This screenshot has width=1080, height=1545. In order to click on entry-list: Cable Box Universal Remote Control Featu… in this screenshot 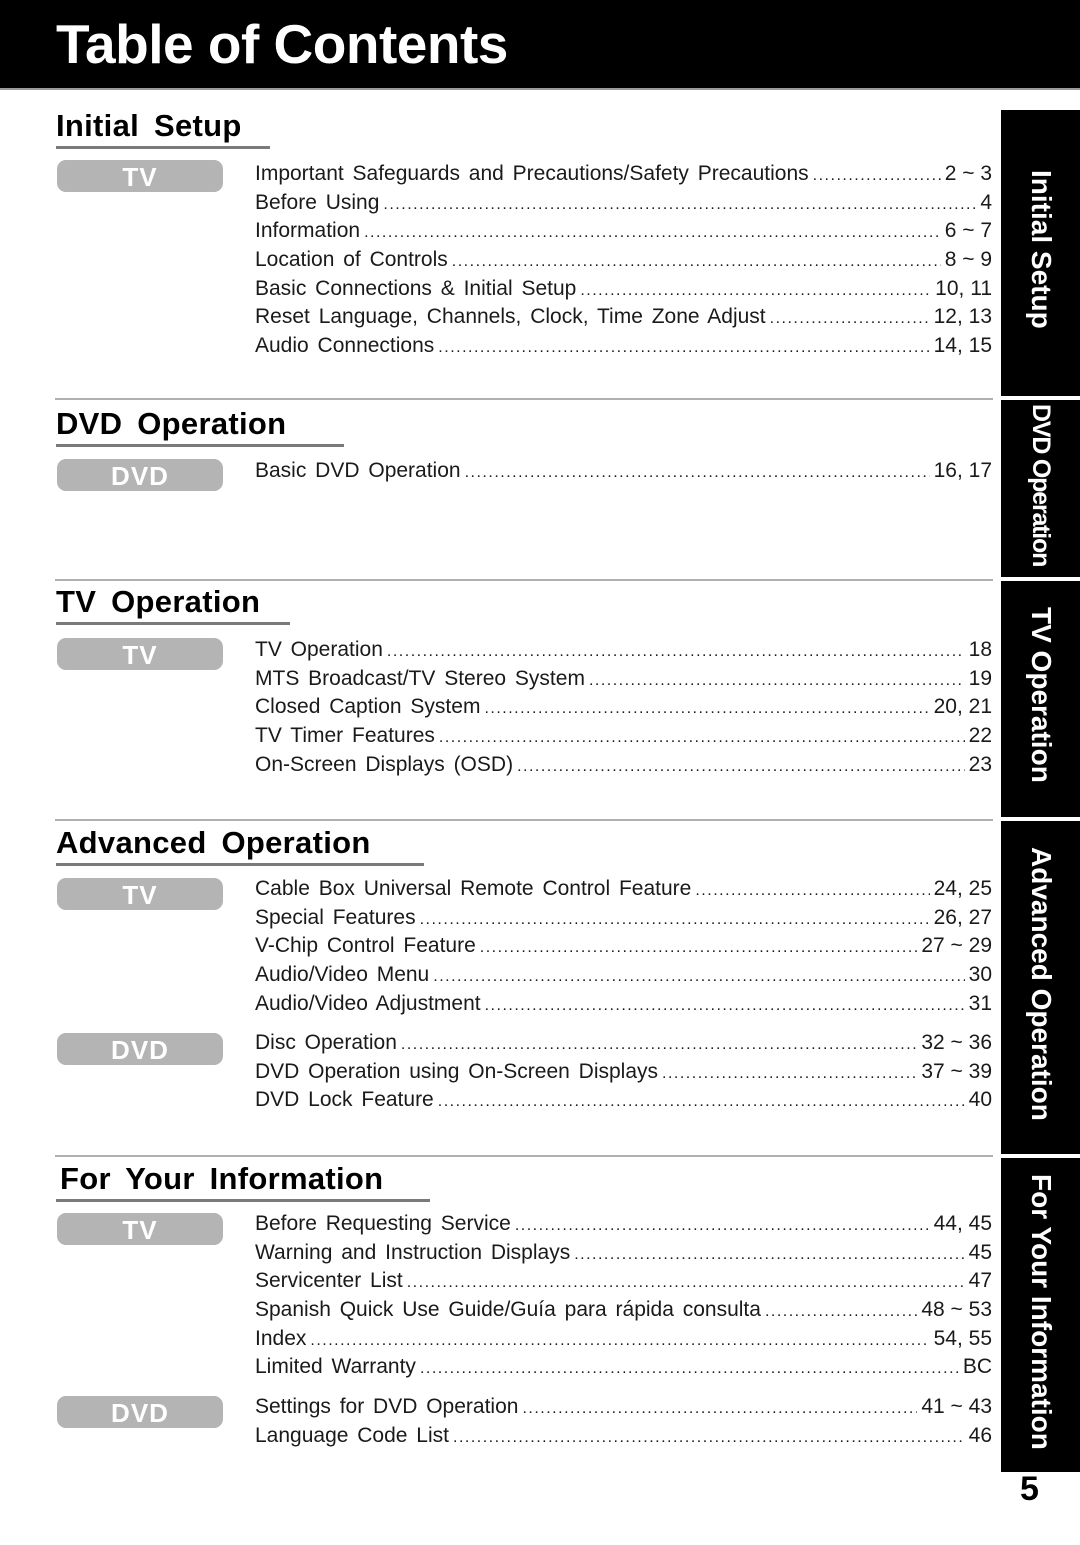, I will do `click(623, 946)`.